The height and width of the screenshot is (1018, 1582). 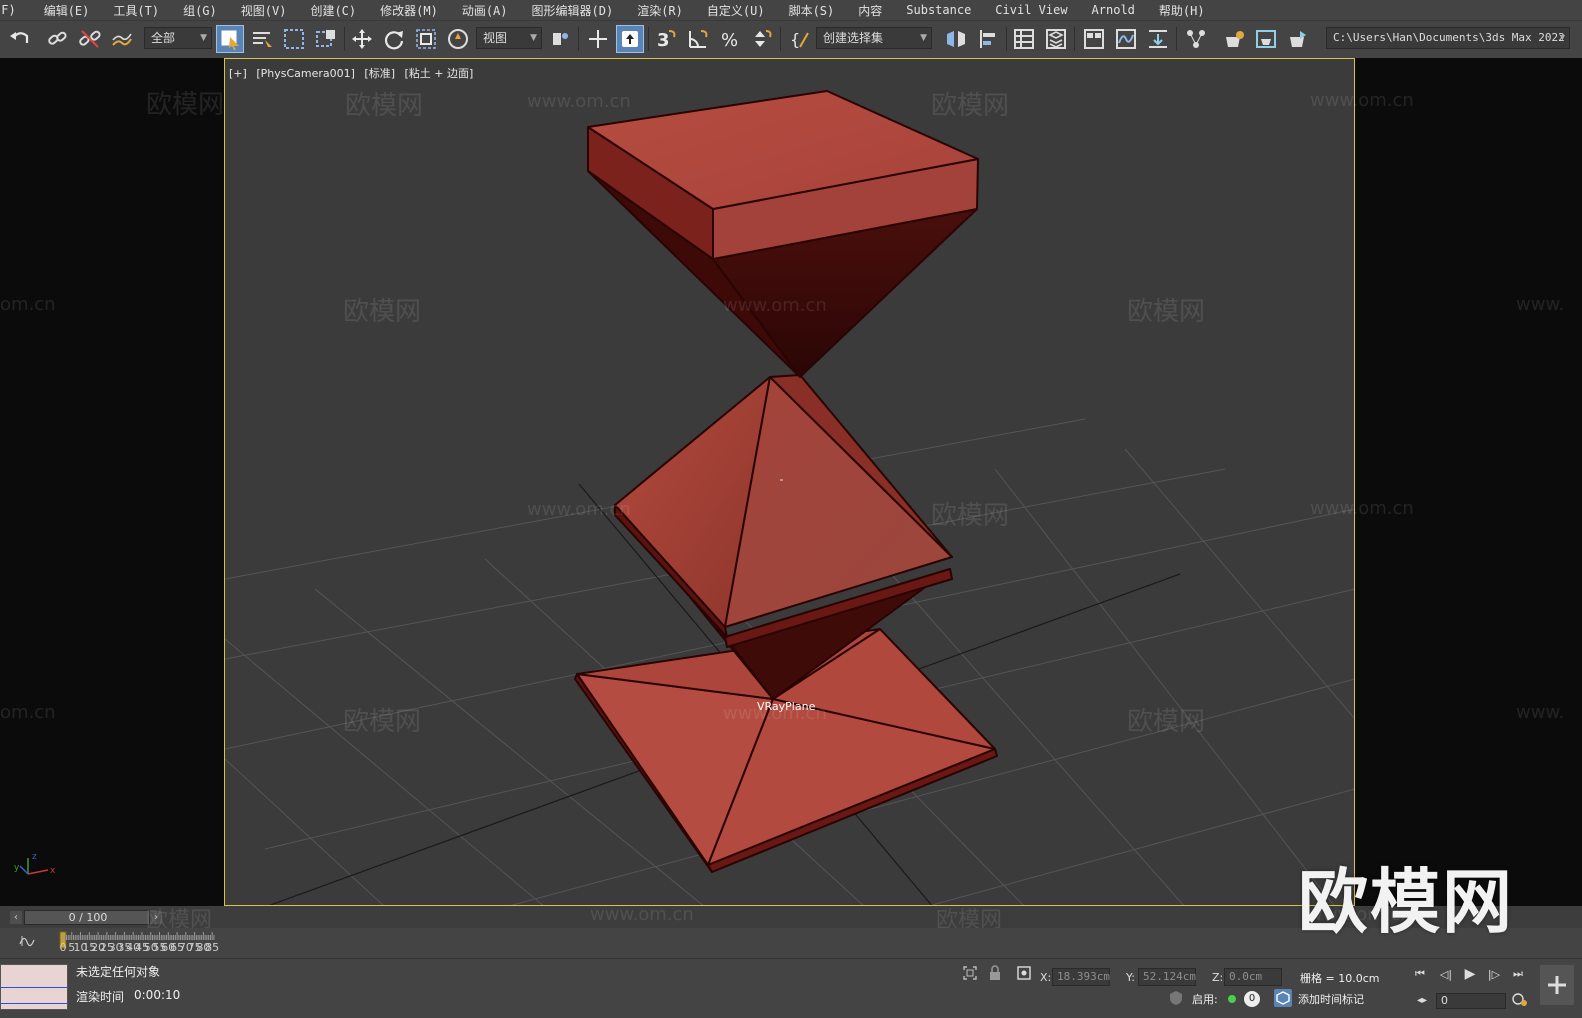 What do you see at coordinates (200, 10) in the screenshot?
I see `menu-item: 组(G)` at bounding box center [200, 10].